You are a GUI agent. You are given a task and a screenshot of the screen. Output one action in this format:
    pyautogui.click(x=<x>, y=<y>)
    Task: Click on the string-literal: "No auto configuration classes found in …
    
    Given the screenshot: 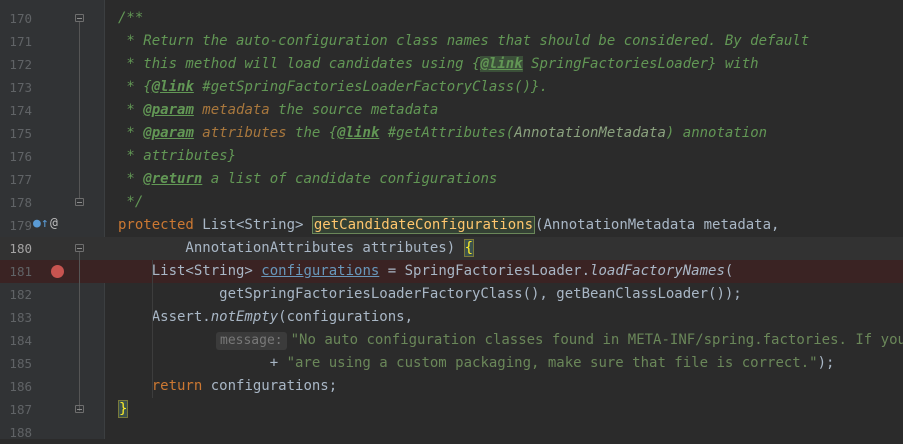 What is the action you would take?
    pyautogui.click(x=596, y=340)
    